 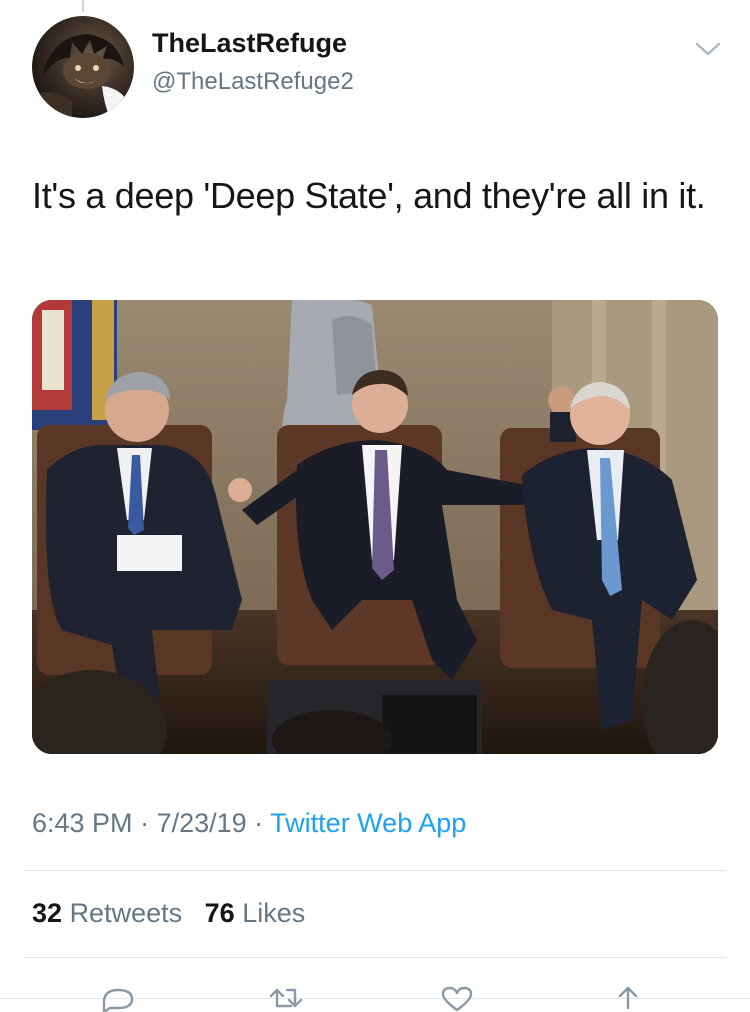 I want to click on author-display-name: TheLastRefuge, so click(x=249, y=43).